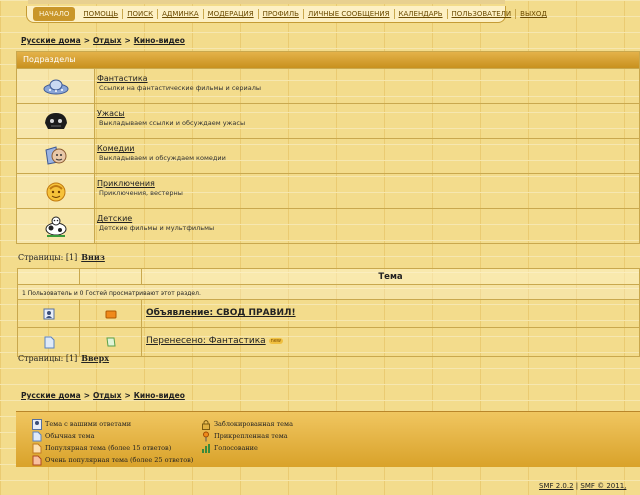  I want to click on child-boards-header: Подразделы, so click(328, 60).